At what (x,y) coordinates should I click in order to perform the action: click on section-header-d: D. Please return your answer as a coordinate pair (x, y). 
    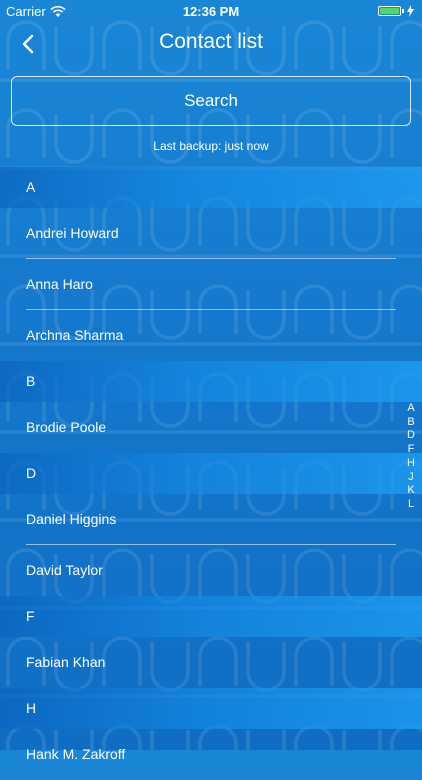
    Looking at the image, I should click on (211, 473).